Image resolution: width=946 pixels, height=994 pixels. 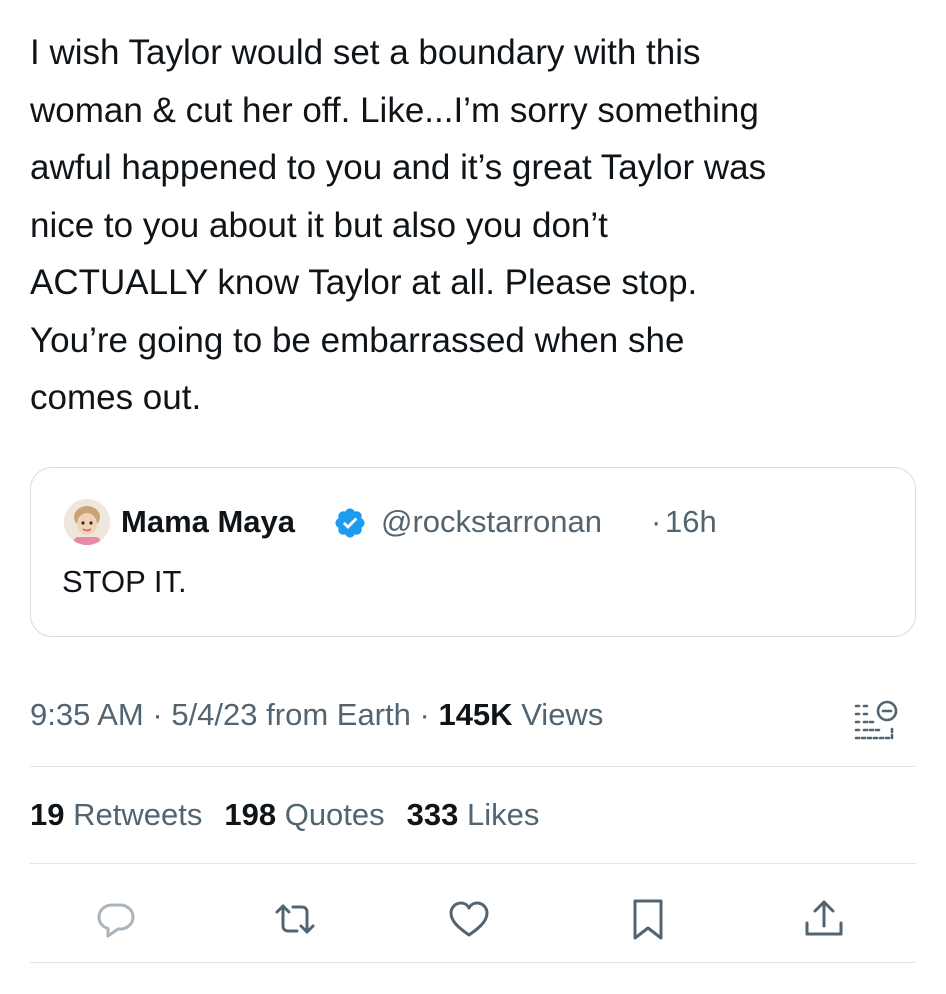 I want to click on reply-icon, so click(x=116, y=920).